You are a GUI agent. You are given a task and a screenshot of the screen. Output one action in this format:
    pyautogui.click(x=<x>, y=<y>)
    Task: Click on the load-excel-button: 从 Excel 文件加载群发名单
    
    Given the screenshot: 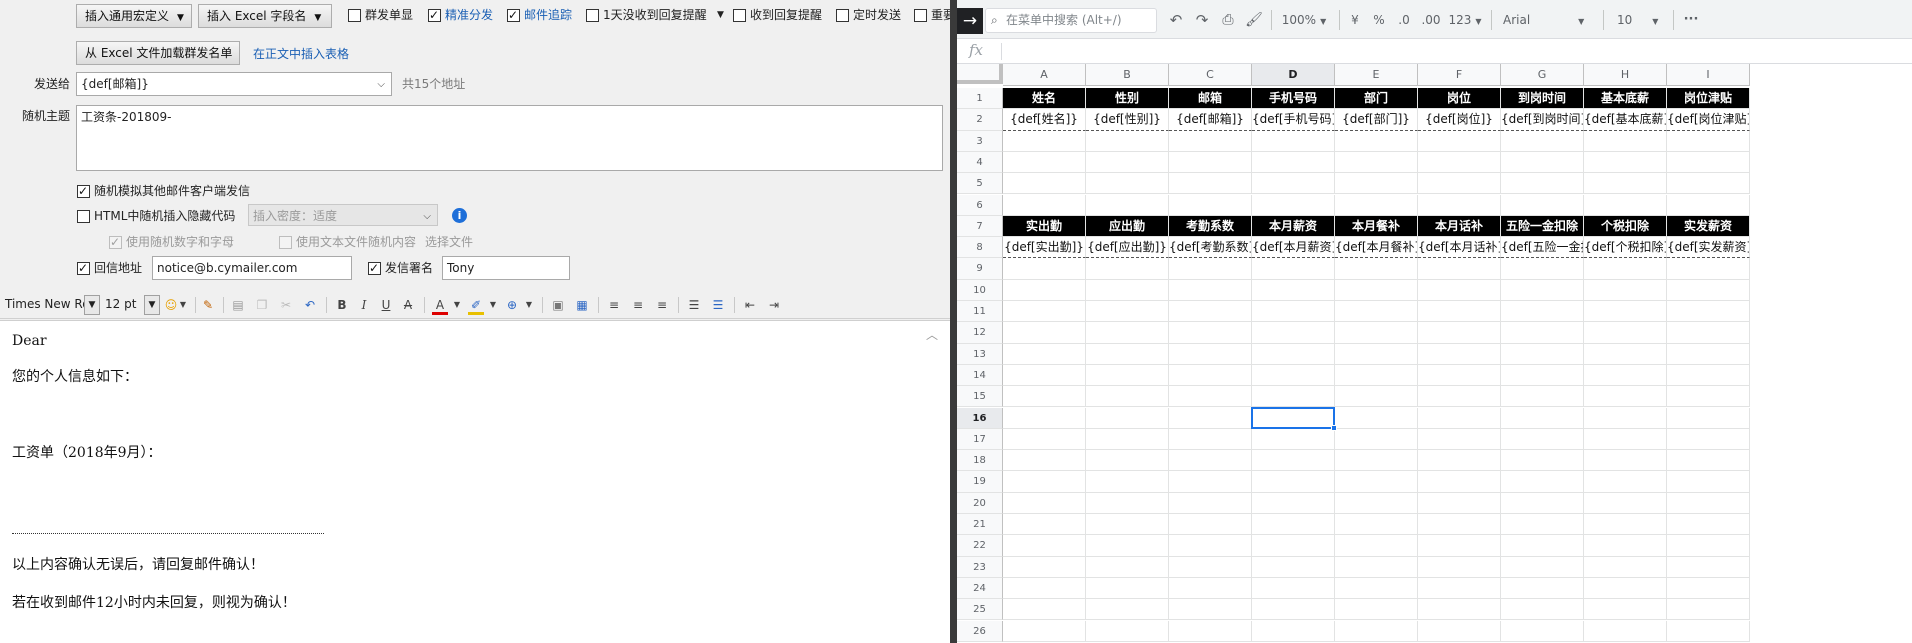 What is the action you would take?
    pyautogui.click(x=158, y=53)
    